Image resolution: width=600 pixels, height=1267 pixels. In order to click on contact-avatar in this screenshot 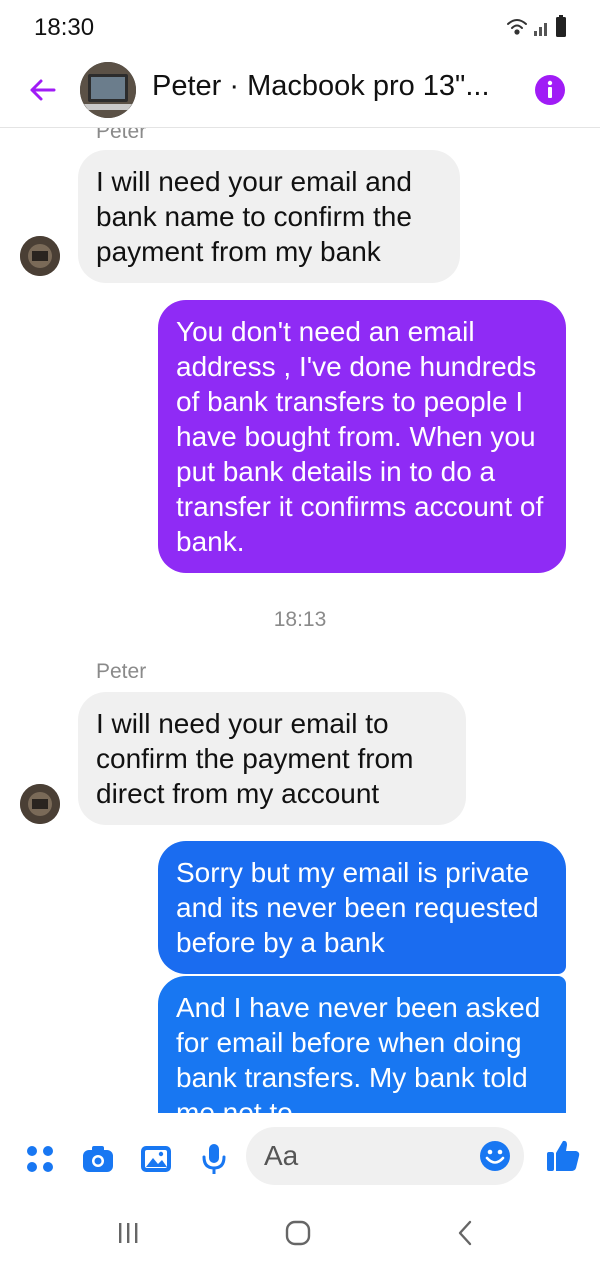, I will do `click(108, 90)`.